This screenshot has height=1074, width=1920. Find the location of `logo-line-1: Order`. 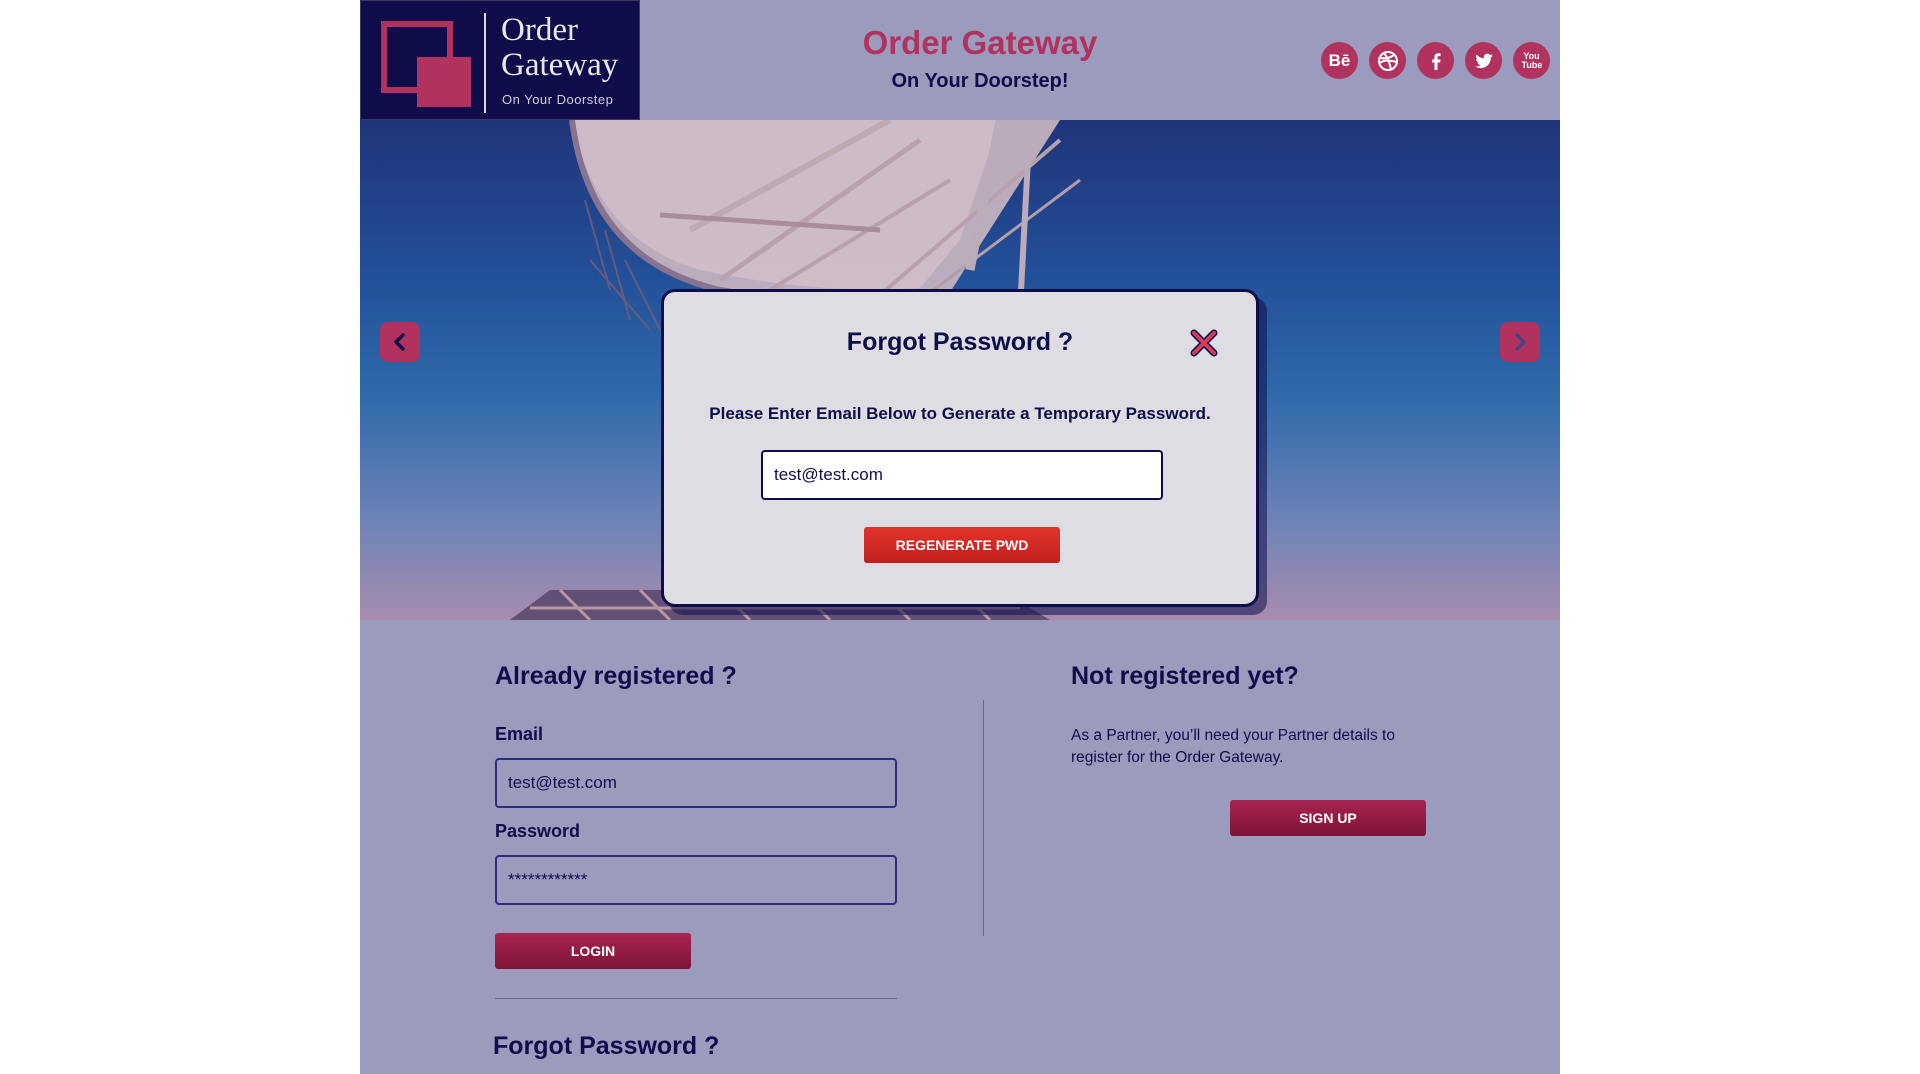

logo-line-1: Order is located at coordinates (539, 30).